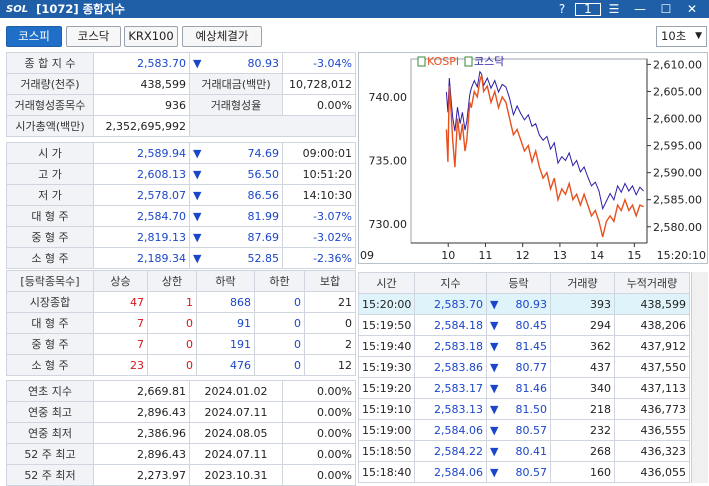 The width and height of the screenshot is (709, 486). I want to click on breadth-cell: 476, so click(225, 365).